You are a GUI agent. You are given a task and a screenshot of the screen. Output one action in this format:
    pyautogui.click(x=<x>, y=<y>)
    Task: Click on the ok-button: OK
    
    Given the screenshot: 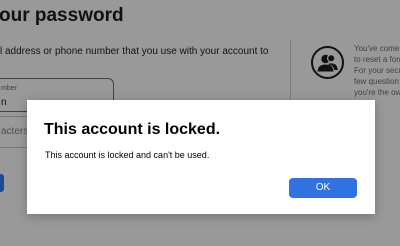 What is the action you would take?
    pyautogui.click(x=323, y=188)
    